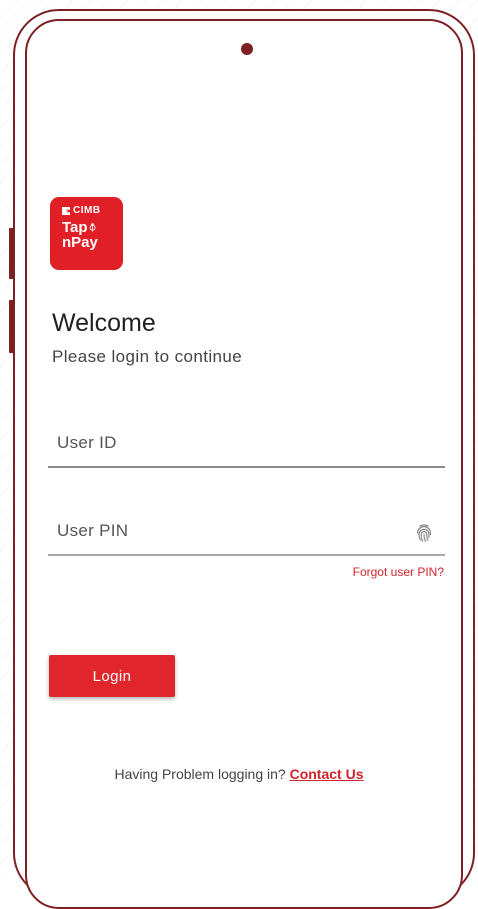 The image size is (478, 909). What do you see at coordinates (93, 530) in the screenshot?
I see `user-pin-placeholder: User PIN` at bounding box center [93, 530].